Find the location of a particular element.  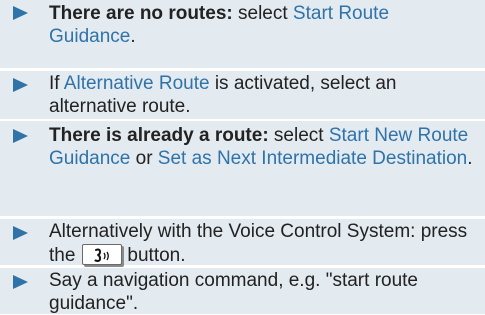

instruction-text: If is located at coordinates (56, 83).